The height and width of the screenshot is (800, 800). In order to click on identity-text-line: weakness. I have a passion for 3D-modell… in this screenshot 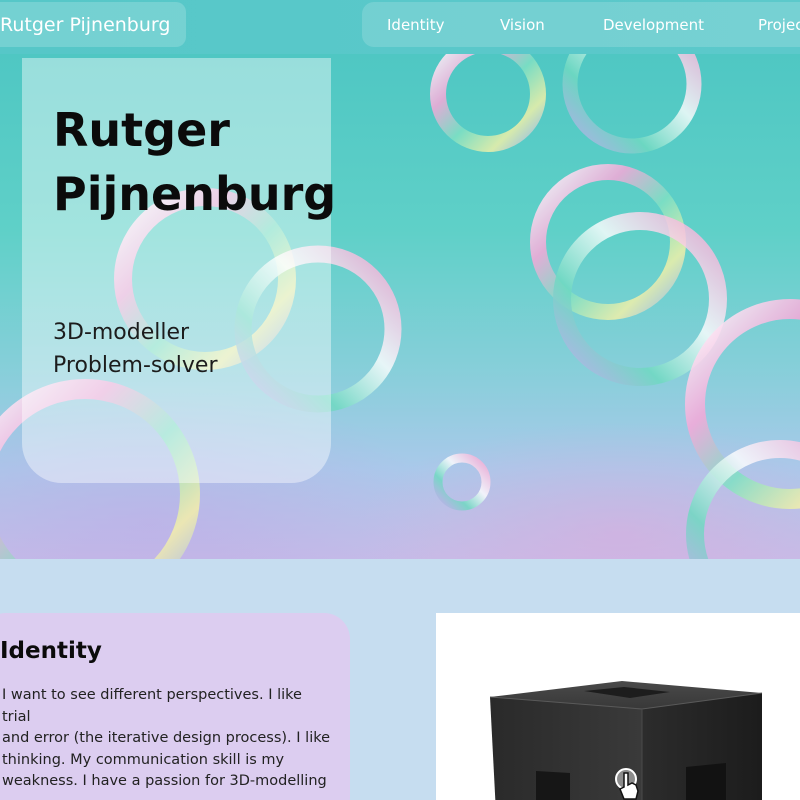, I will do `click(164, 781)`.